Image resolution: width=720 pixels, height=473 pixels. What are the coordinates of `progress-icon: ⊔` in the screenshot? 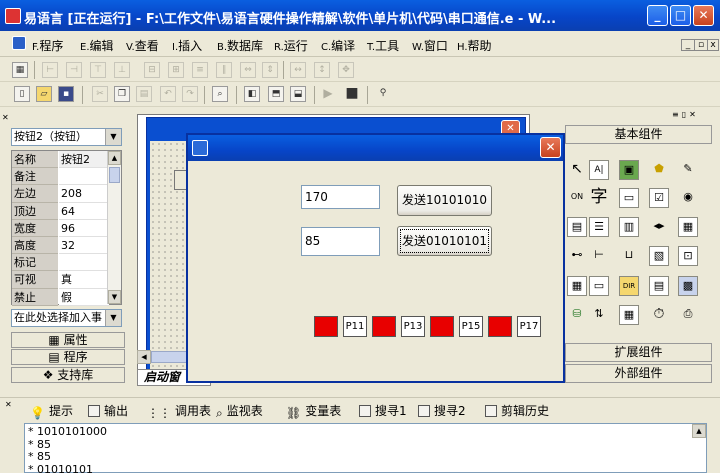 It's located at (629, 256).